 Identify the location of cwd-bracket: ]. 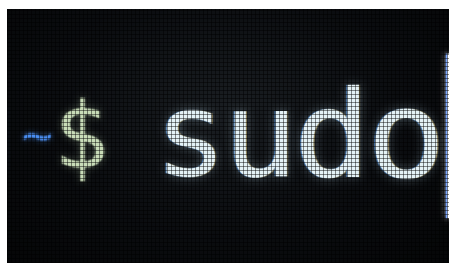
(13, 136).